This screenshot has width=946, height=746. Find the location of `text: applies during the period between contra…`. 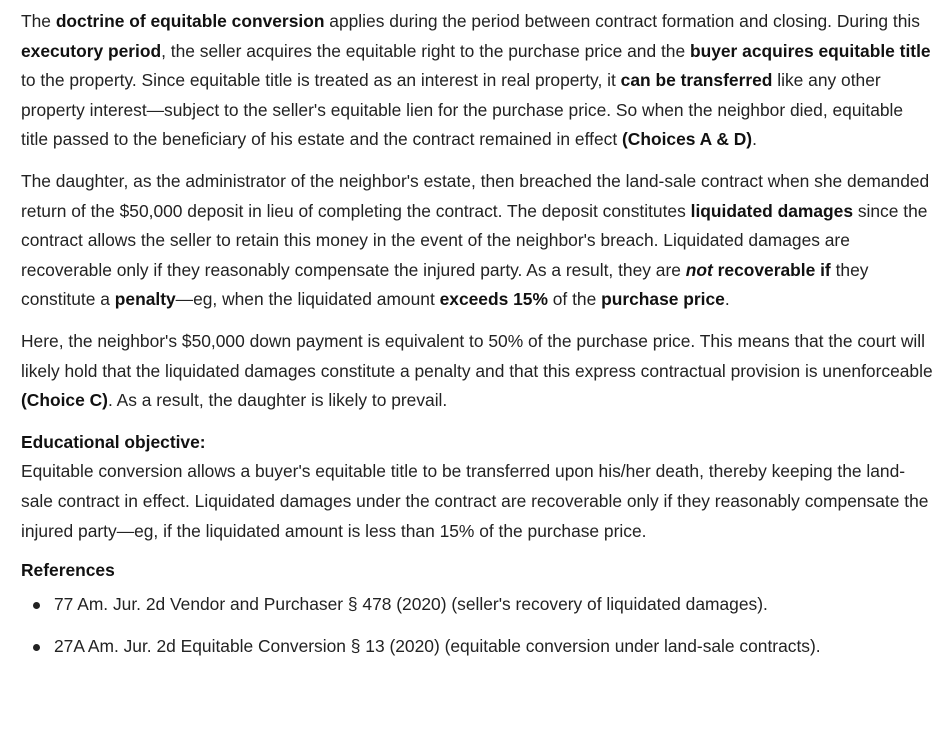

text: applies during the period between contra… is located at coordinates (622, 21).